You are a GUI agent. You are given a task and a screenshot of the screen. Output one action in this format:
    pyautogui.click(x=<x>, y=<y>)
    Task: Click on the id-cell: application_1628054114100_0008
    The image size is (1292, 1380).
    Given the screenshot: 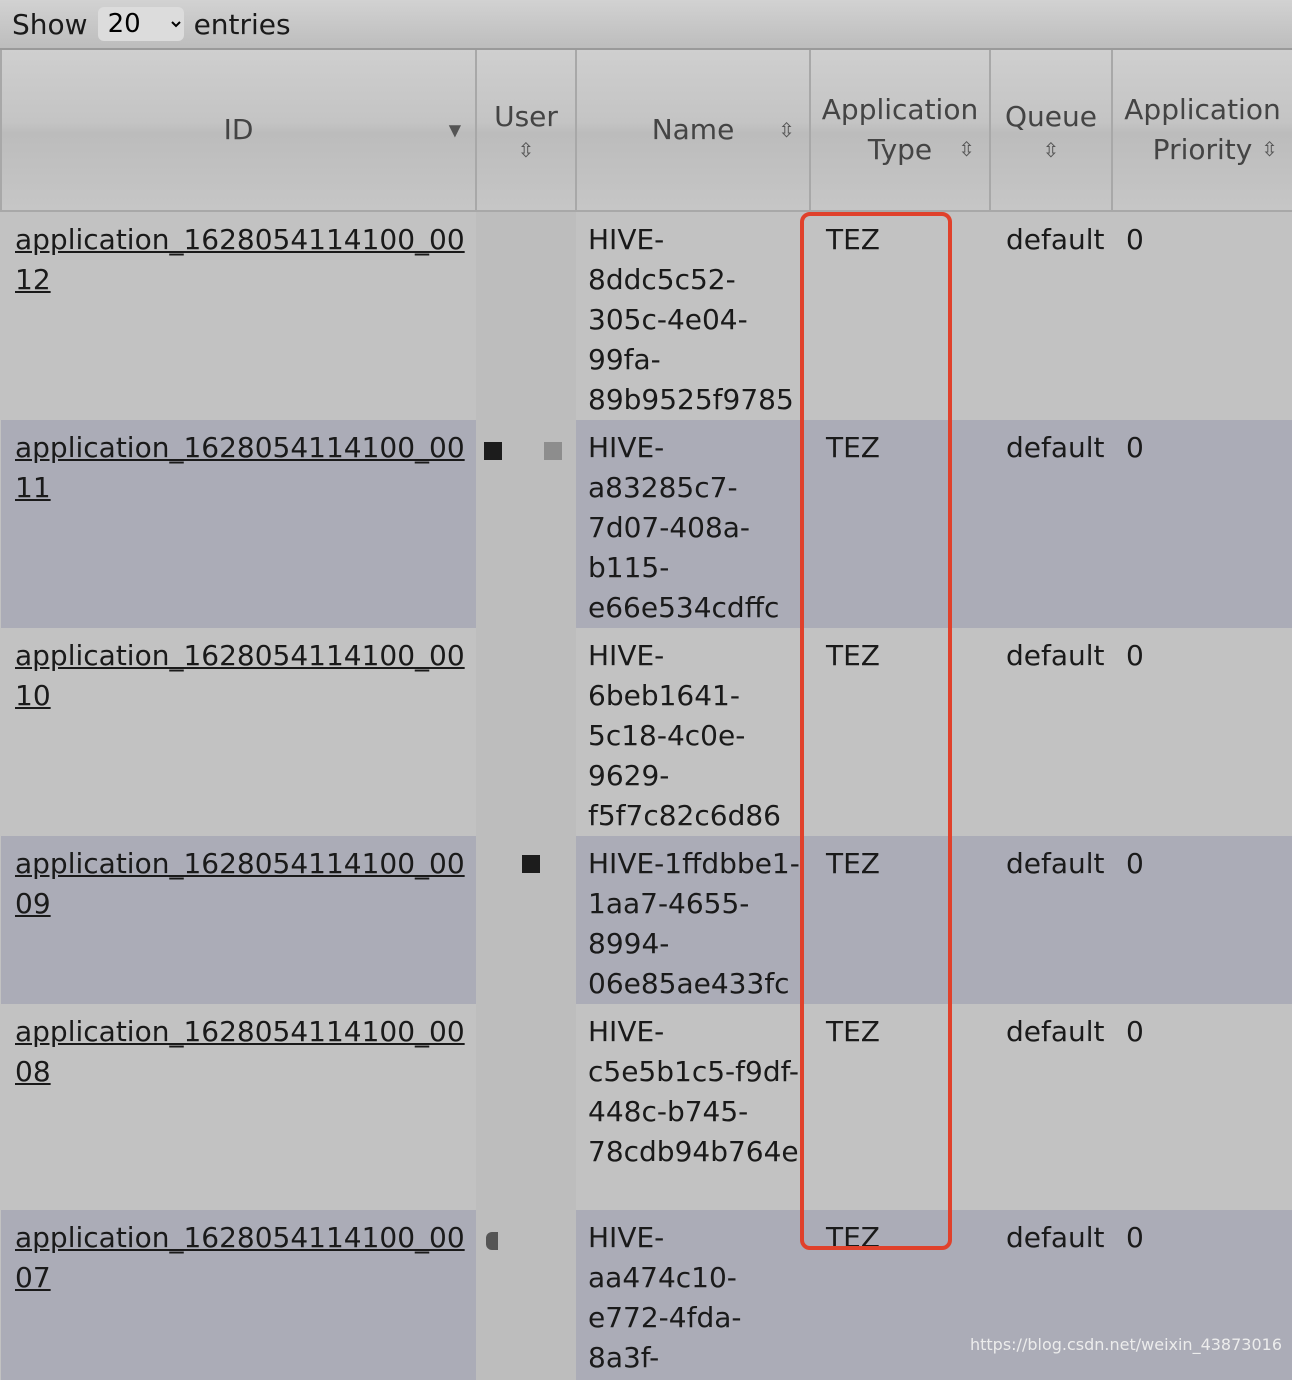 What is the action you would take?
    pyautogui.click(x=238, y=1107)
    